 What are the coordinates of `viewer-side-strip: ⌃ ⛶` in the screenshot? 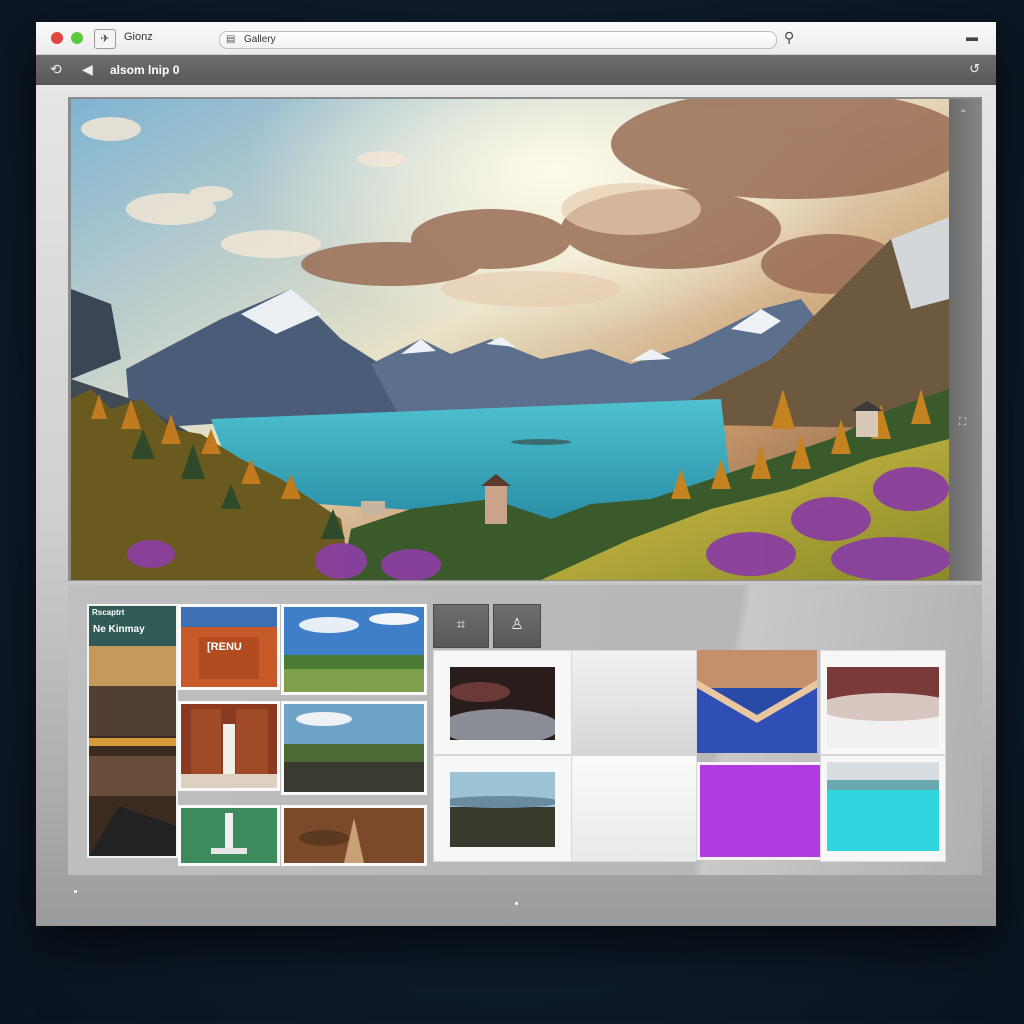 It's located at (965, 339).